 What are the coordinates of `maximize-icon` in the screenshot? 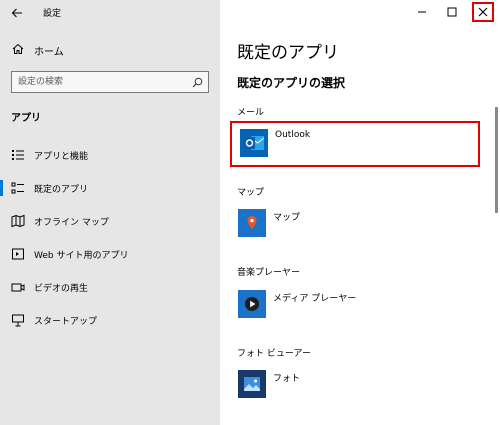 It's located at (452, 12).